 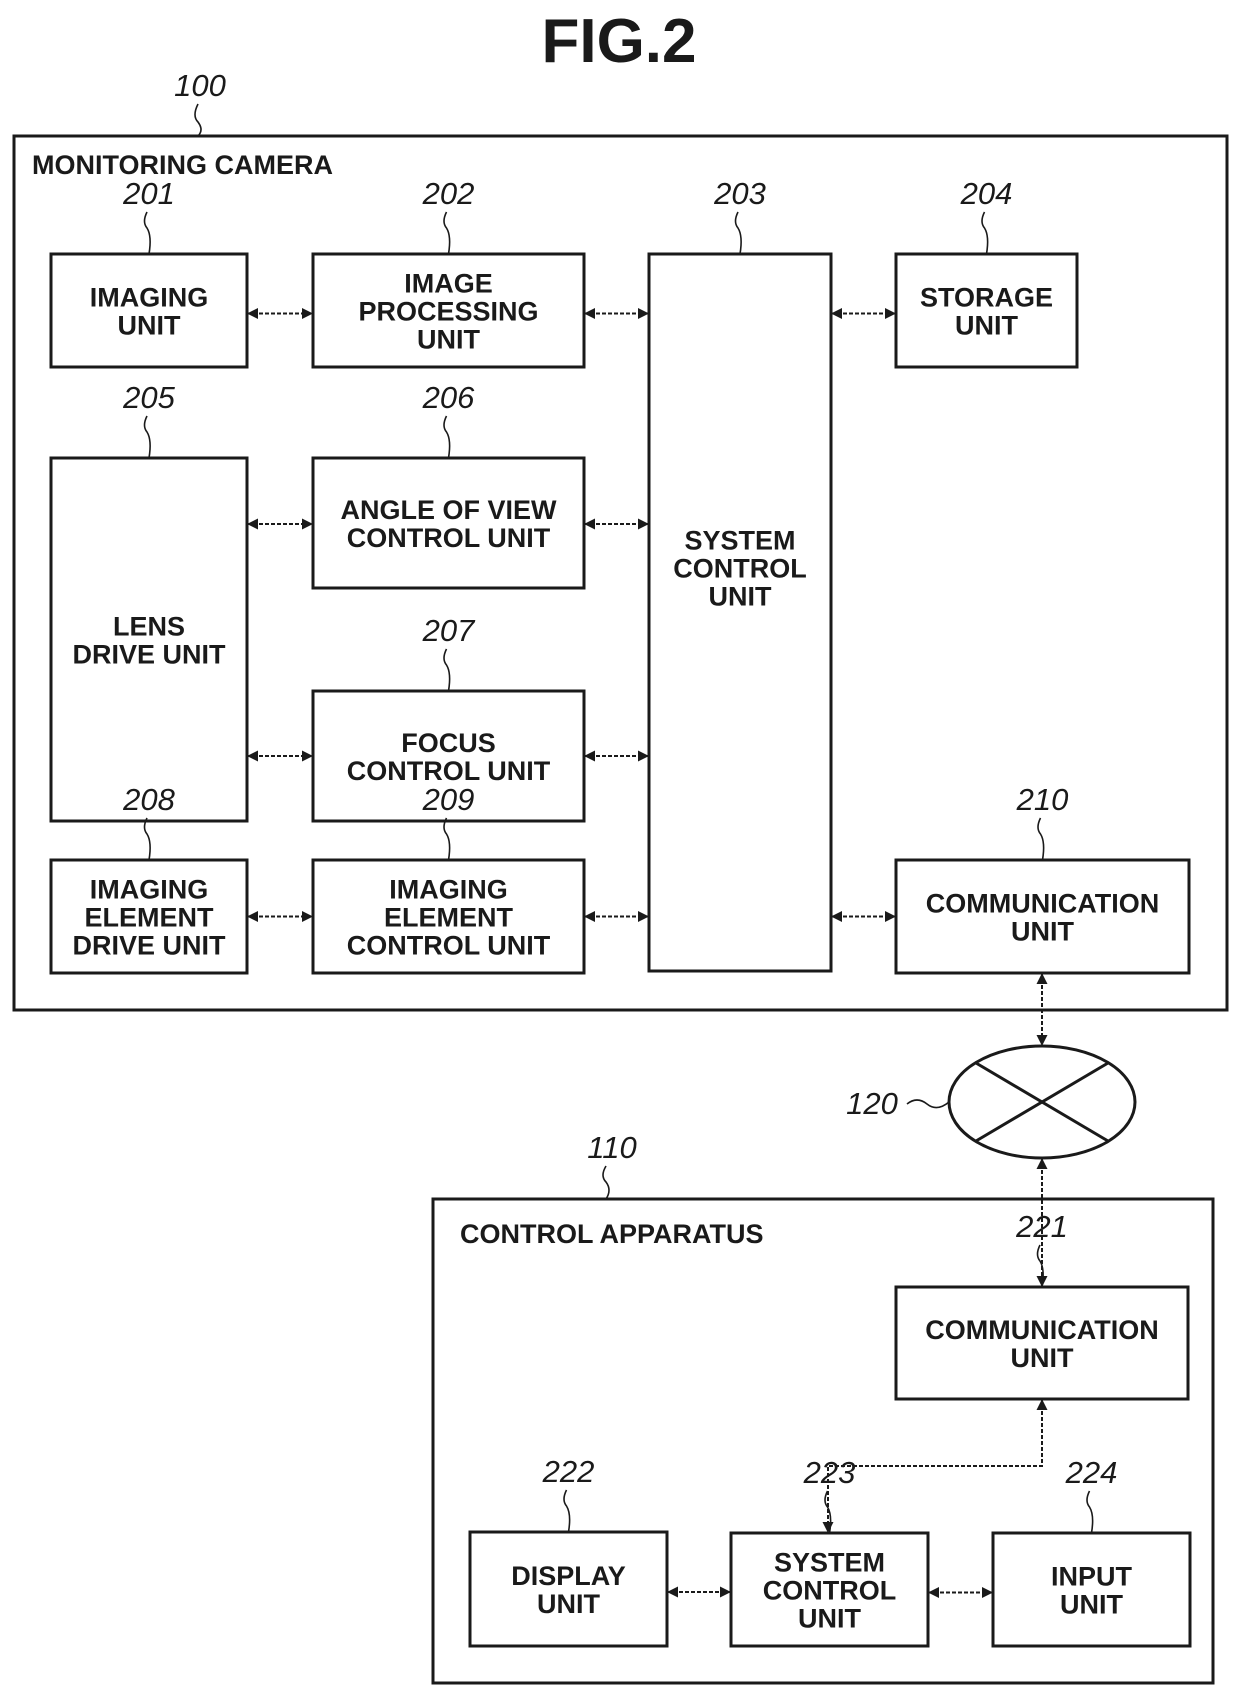 I want to click on ref-label-100: 100, so click(x=200, y=85).